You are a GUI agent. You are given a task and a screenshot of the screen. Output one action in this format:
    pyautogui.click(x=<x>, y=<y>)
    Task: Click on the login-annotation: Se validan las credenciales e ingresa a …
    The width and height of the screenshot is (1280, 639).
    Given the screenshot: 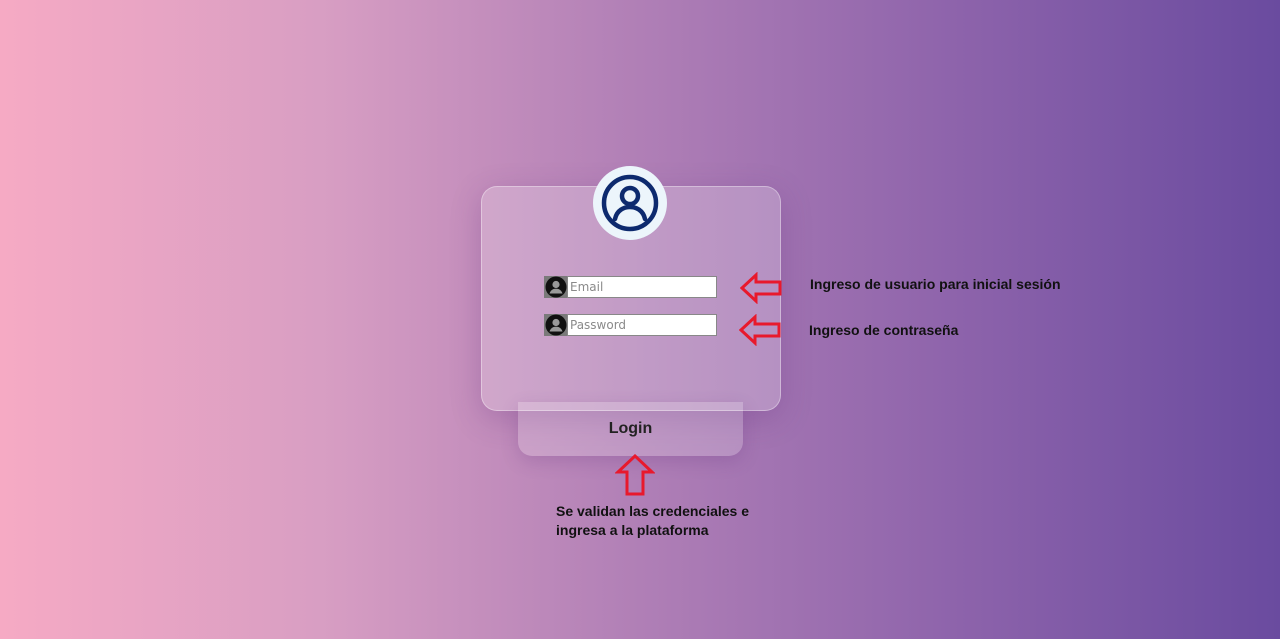 What is the action you would take?
    pyautogui.click(x=652, y=521)
    